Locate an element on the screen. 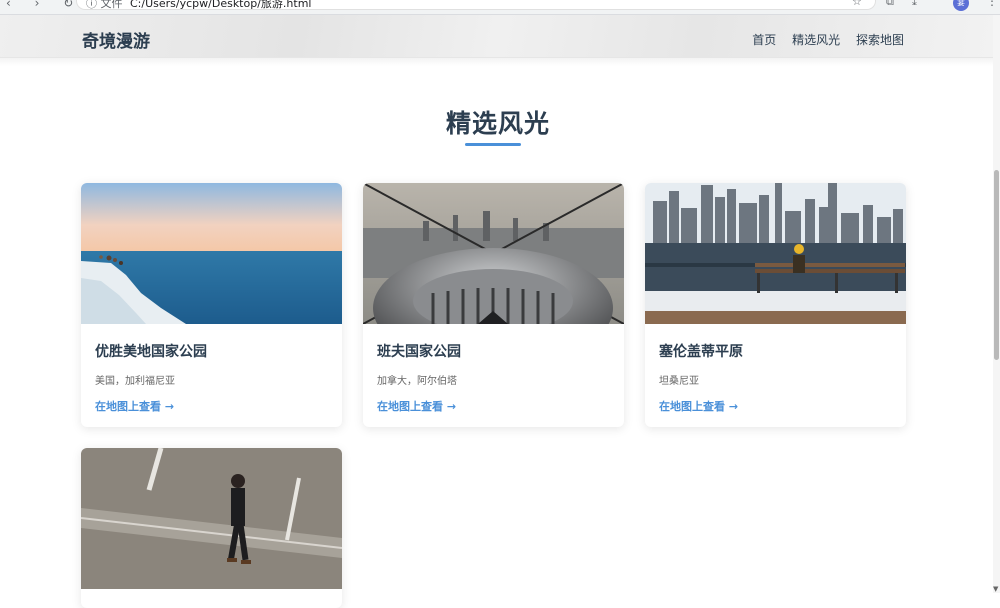 This screenshot has width=1000, height=608. header-divider is located at coordinates (498, 62).